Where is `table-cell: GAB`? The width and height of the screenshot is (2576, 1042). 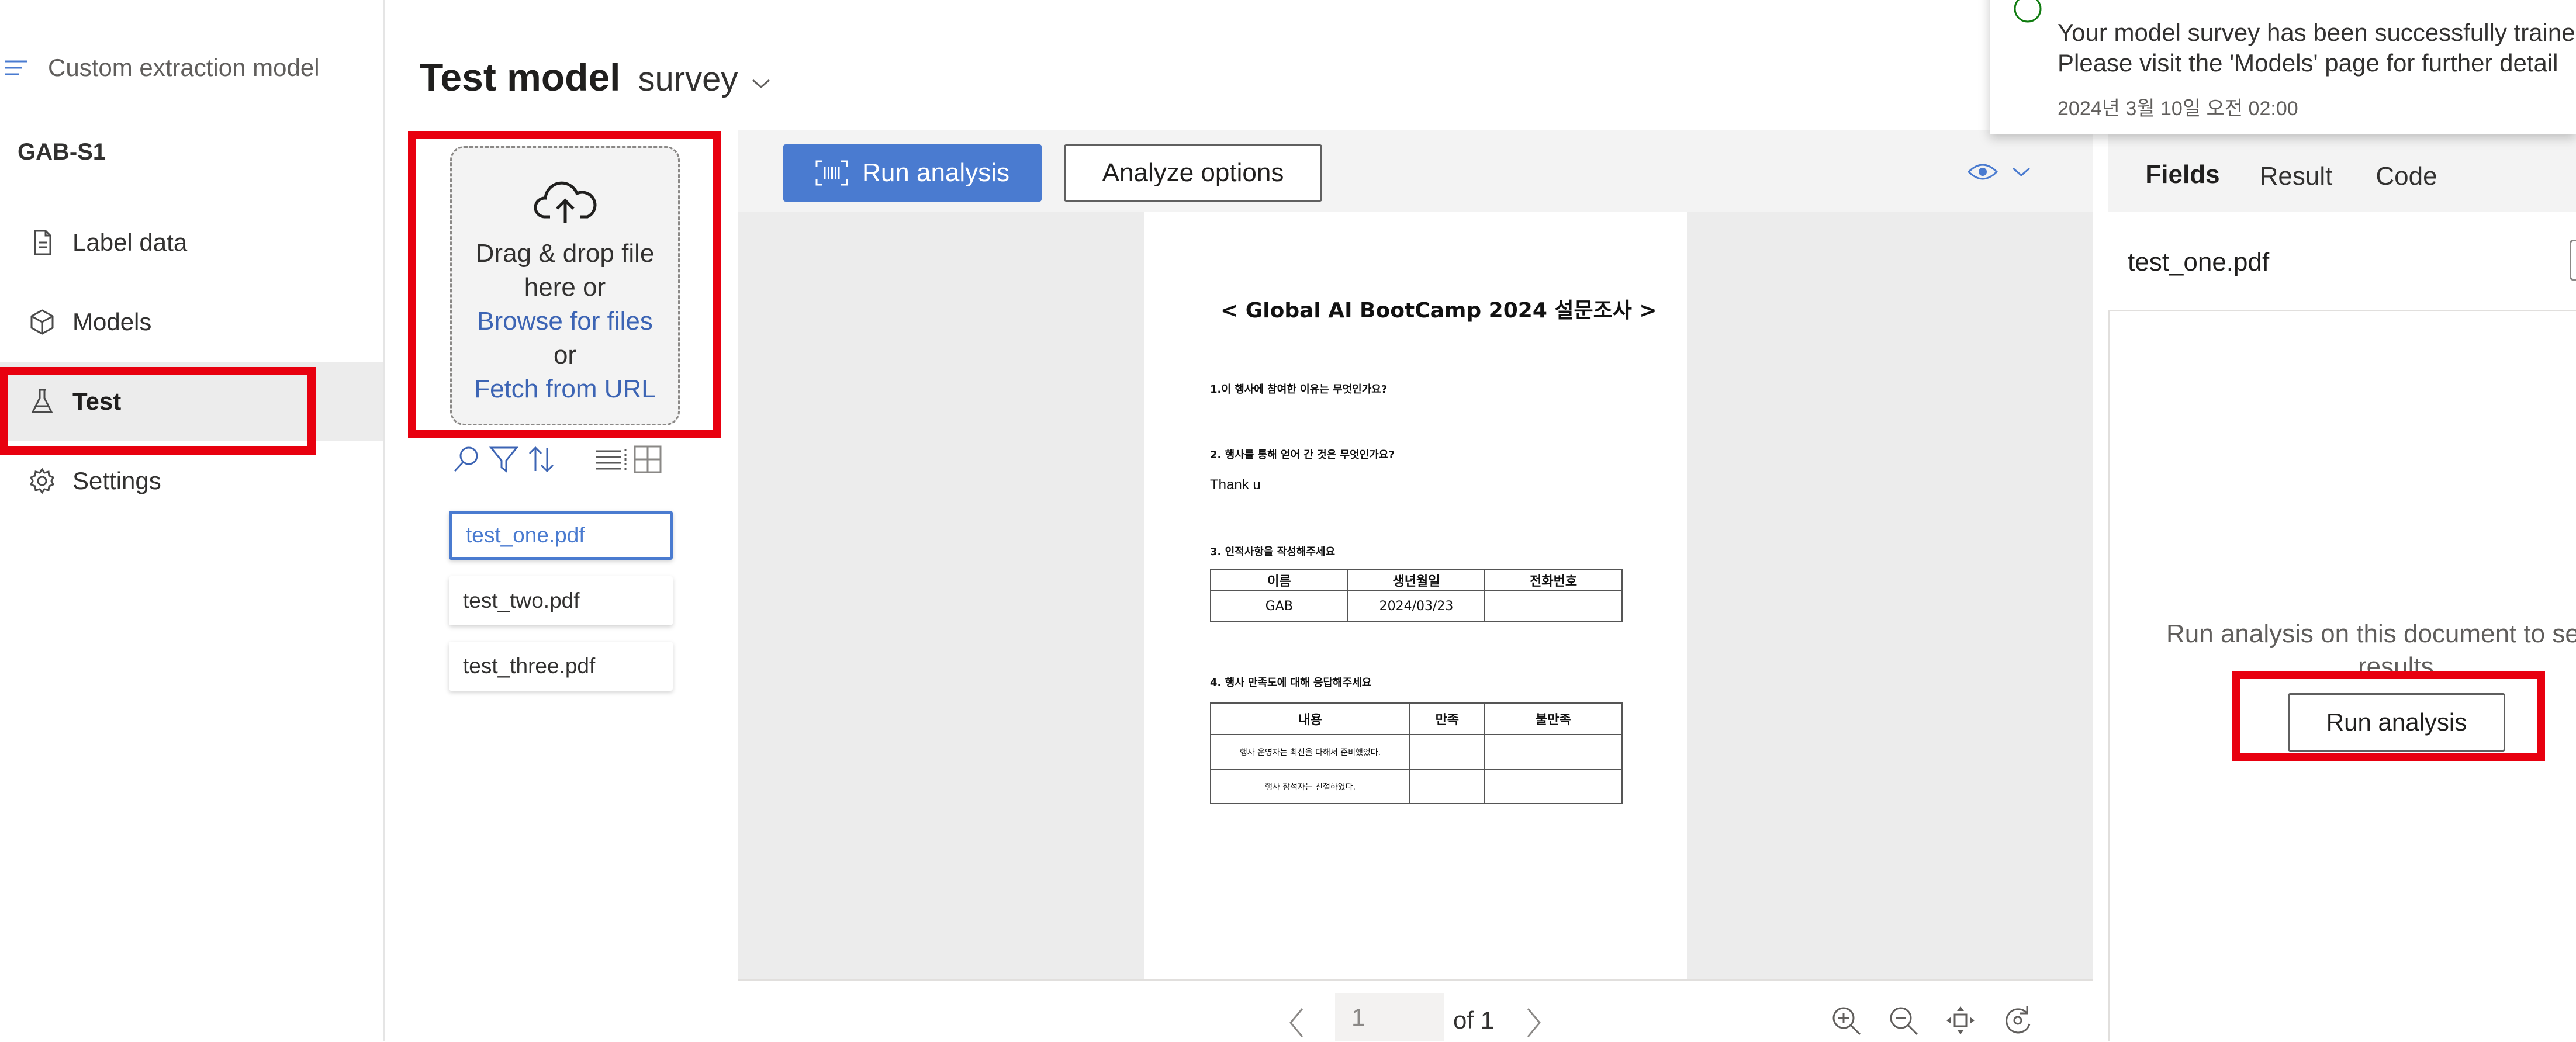 table-cell: GAB is located at coordinates (1279, 606).